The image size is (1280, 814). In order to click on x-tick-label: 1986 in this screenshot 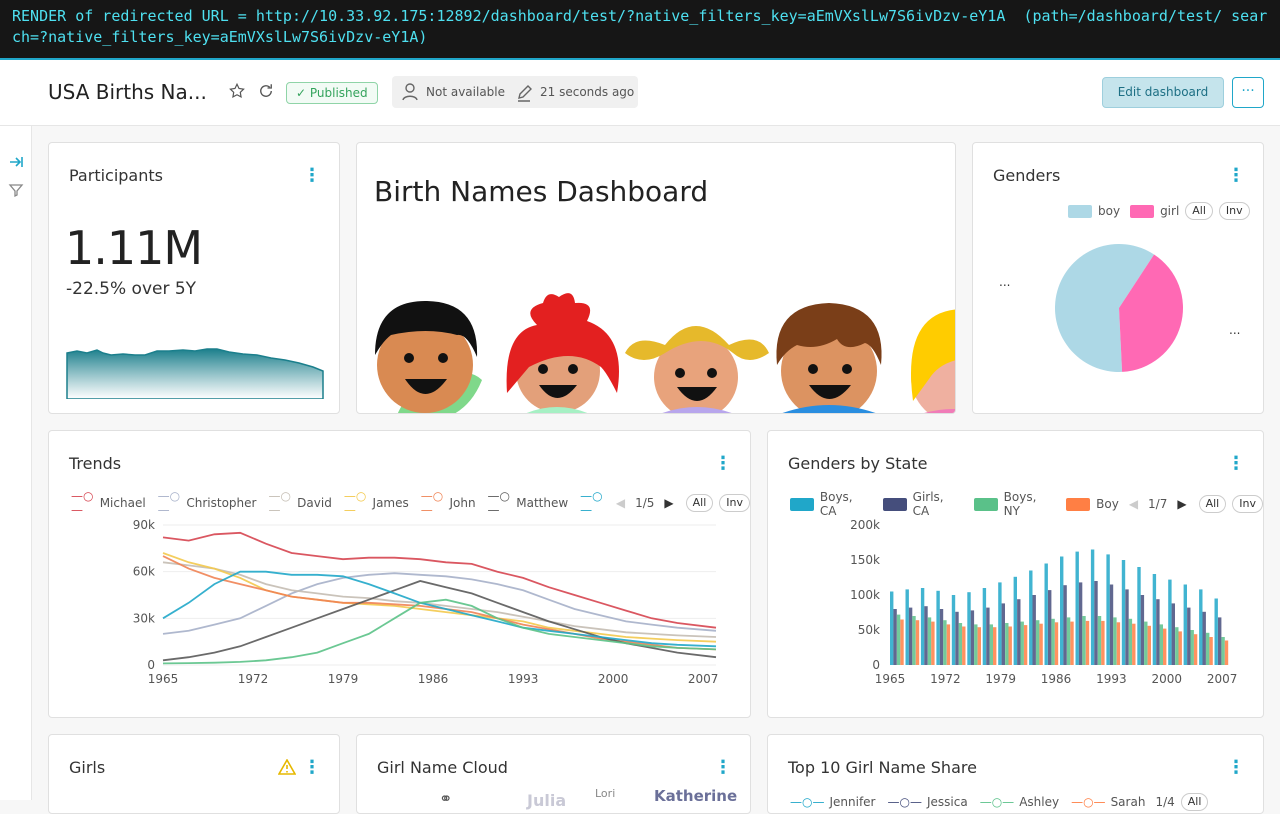, I will do `click(1056, 679)`.